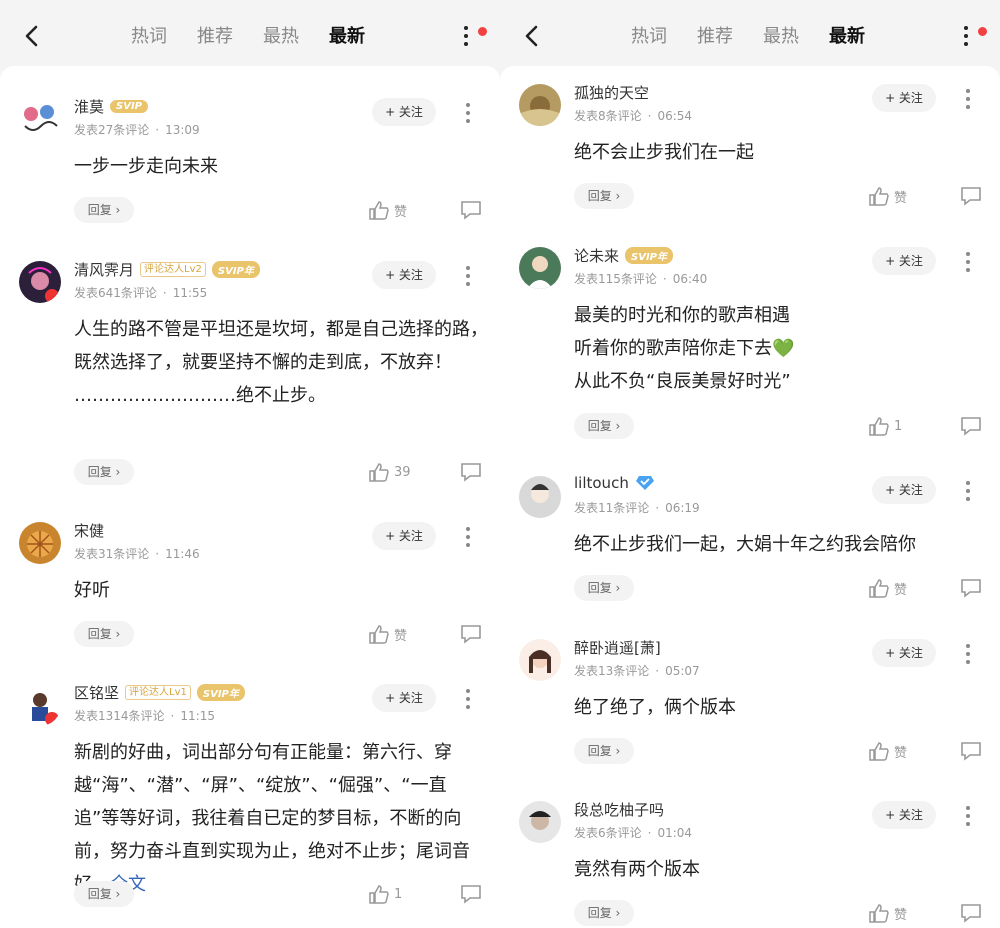 The height and width of the screenshot is (928, 1000). Describe the element at coordinates (398, 472) in the screenshot. I see `like-button: 39` at that location.